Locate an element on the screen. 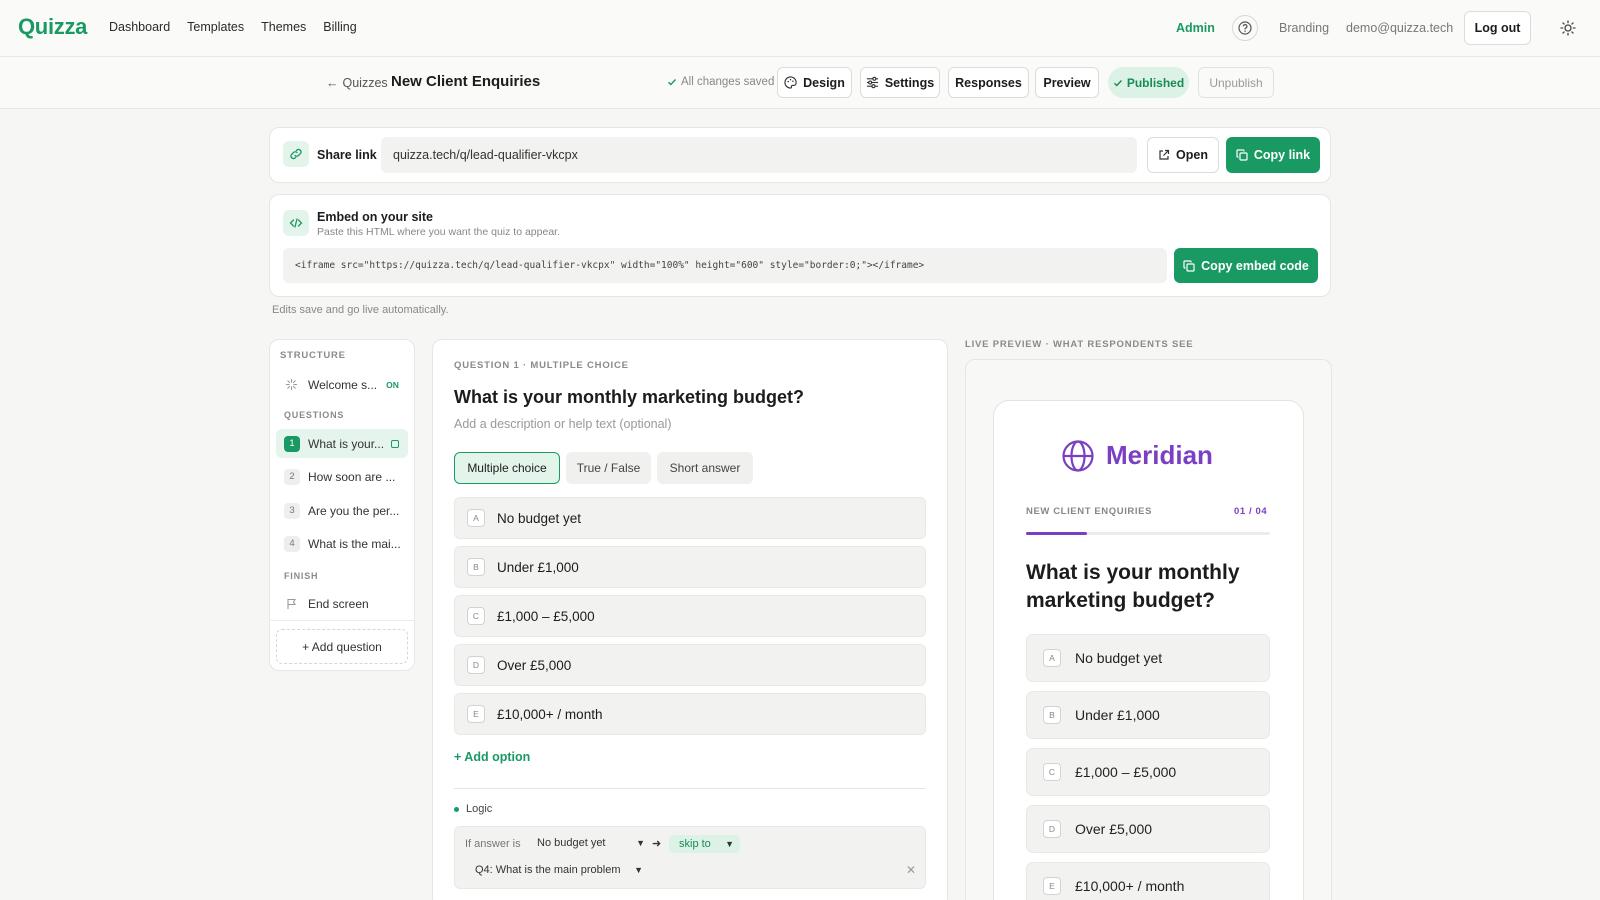 The height and width of the screenshot is (900, 1600). answer-option: A No budget yet is located at coordinates (690, 518).